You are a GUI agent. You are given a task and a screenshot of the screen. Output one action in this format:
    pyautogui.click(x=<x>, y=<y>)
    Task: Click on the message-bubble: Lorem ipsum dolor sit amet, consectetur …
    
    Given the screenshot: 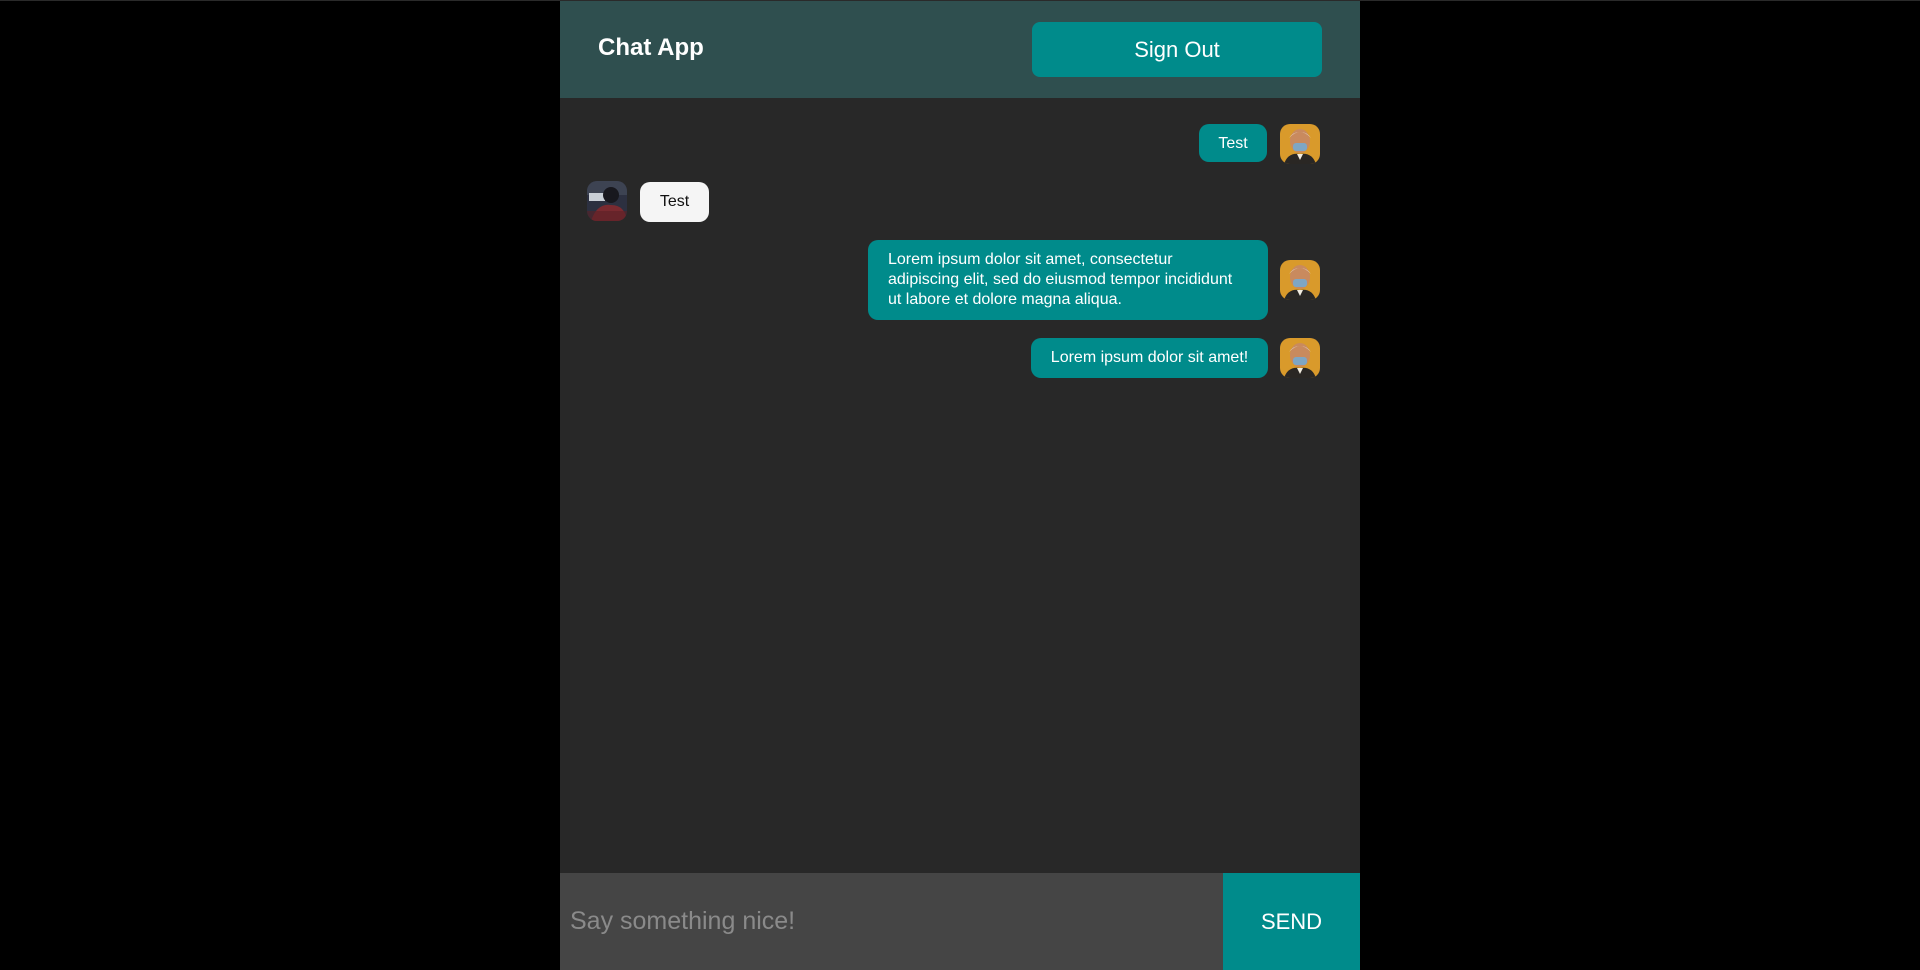 What is the action you would take?
    pyautogui.click(x=1068, y=280)
    